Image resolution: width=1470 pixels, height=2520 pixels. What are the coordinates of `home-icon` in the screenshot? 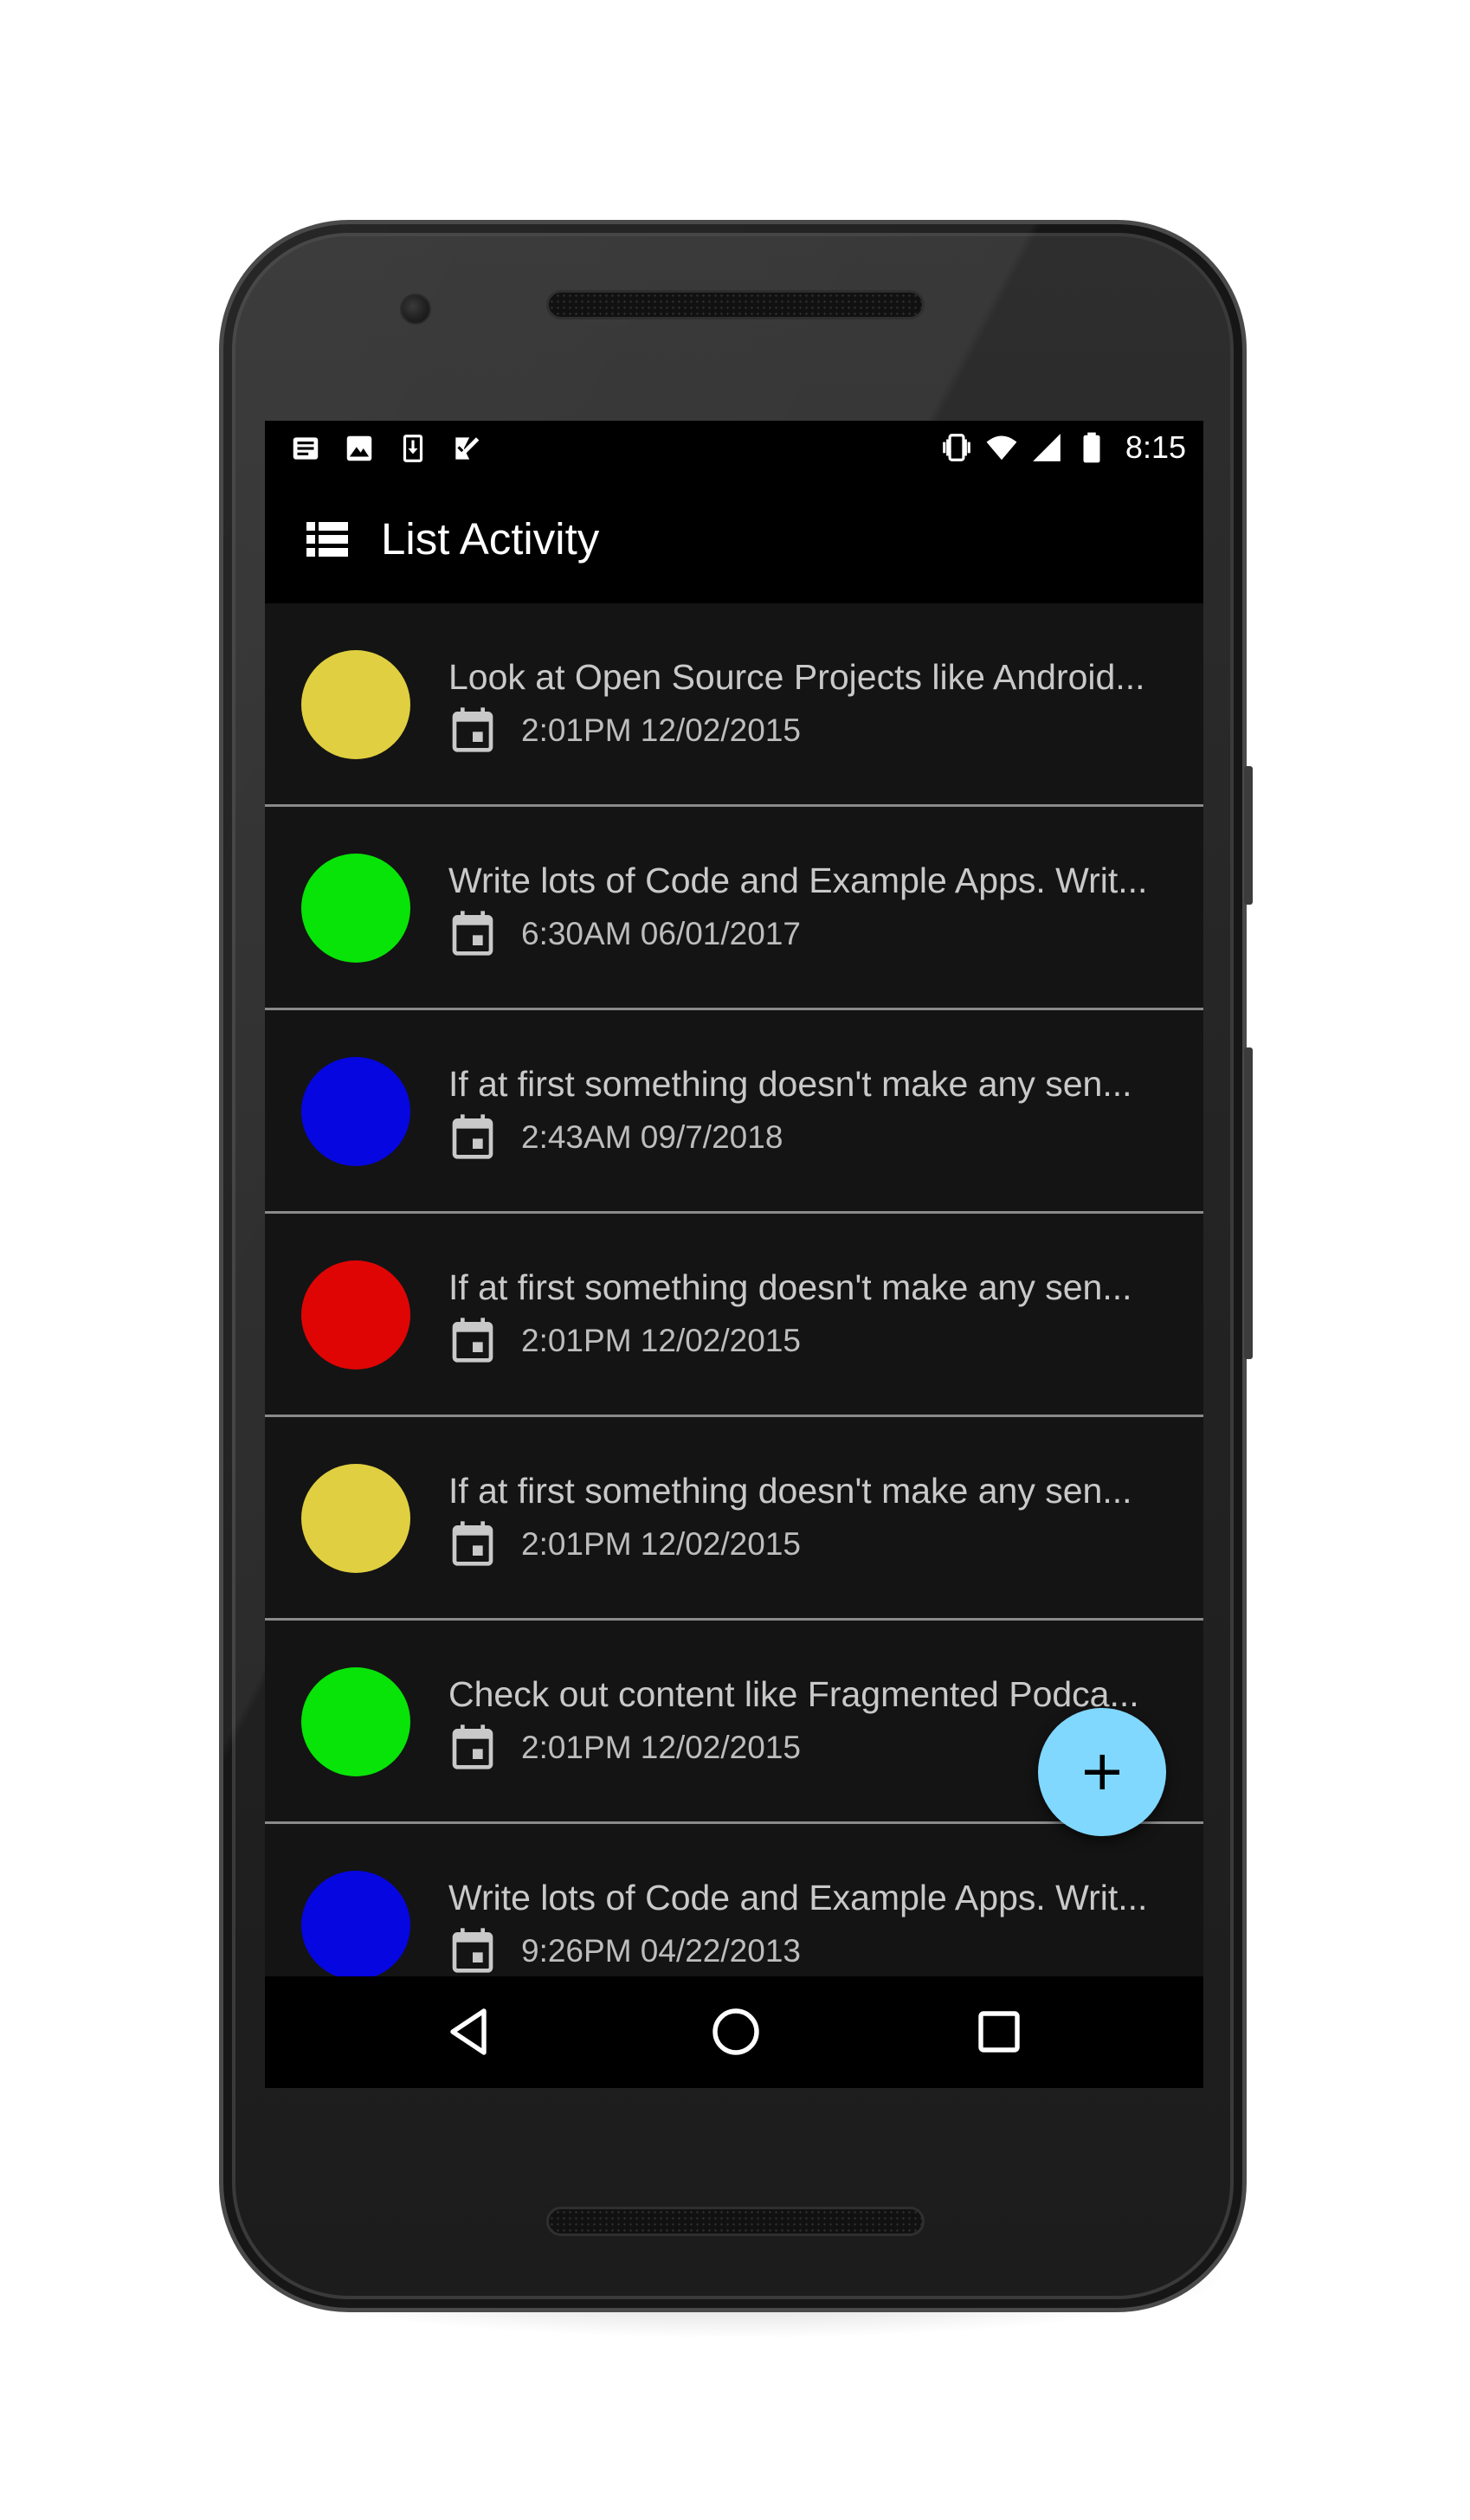 It's located at (736, 2032).